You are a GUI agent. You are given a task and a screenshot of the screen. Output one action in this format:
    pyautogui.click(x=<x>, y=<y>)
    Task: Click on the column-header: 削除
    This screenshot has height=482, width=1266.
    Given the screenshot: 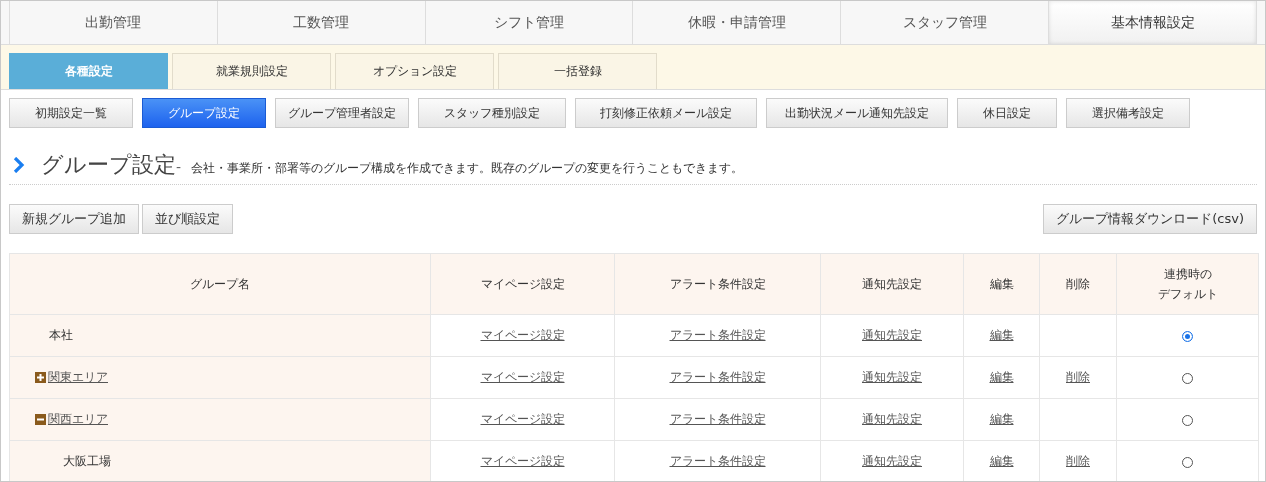 What is the action you would take?
    pyautogui.click(x=1078, y=284)
    